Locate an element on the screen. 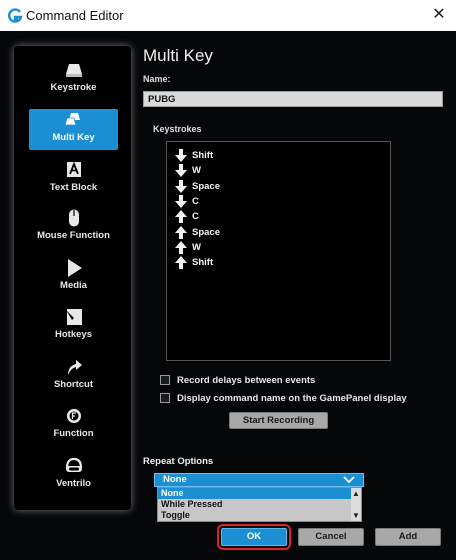 The image size is (456, 560). sidebar-item-keystroke: Keystroke is located at coordinates (73, 81).